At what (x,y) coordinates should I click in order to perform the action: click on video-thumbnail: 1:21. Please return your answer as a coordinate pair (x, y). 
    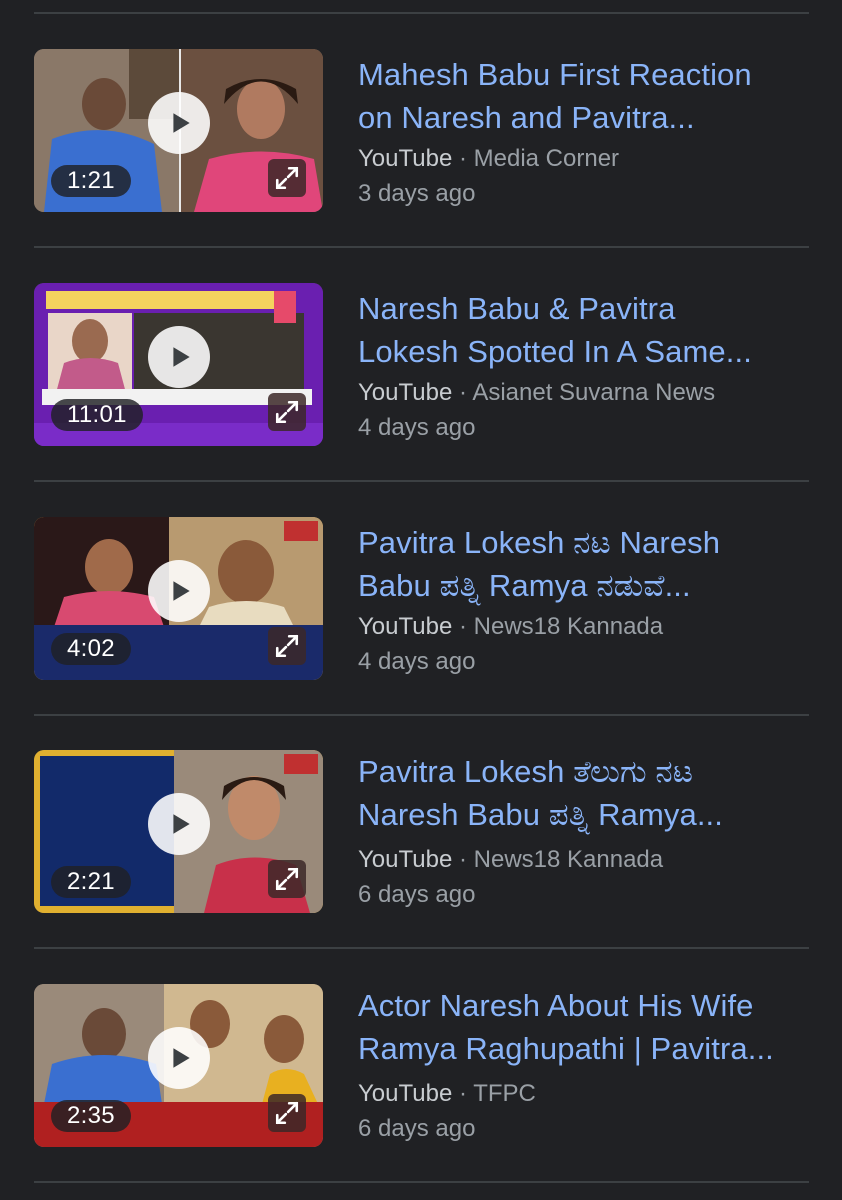
    Looking at the image, I should click on (178, 130).